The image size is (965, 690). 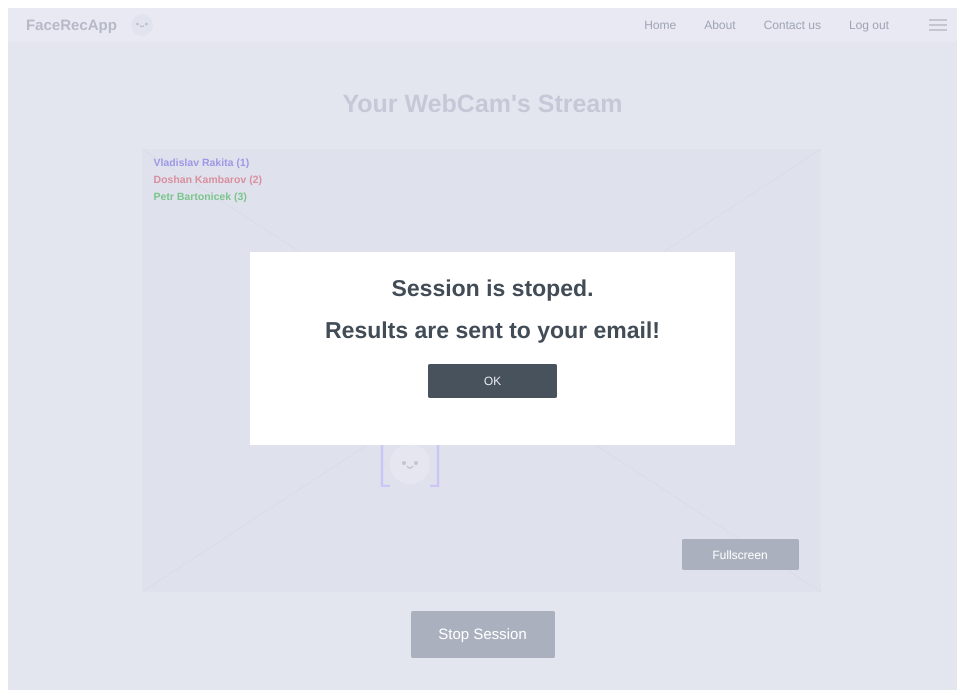 I want to click on dialog-message: Session is stoped., so click(x=493, y=288).